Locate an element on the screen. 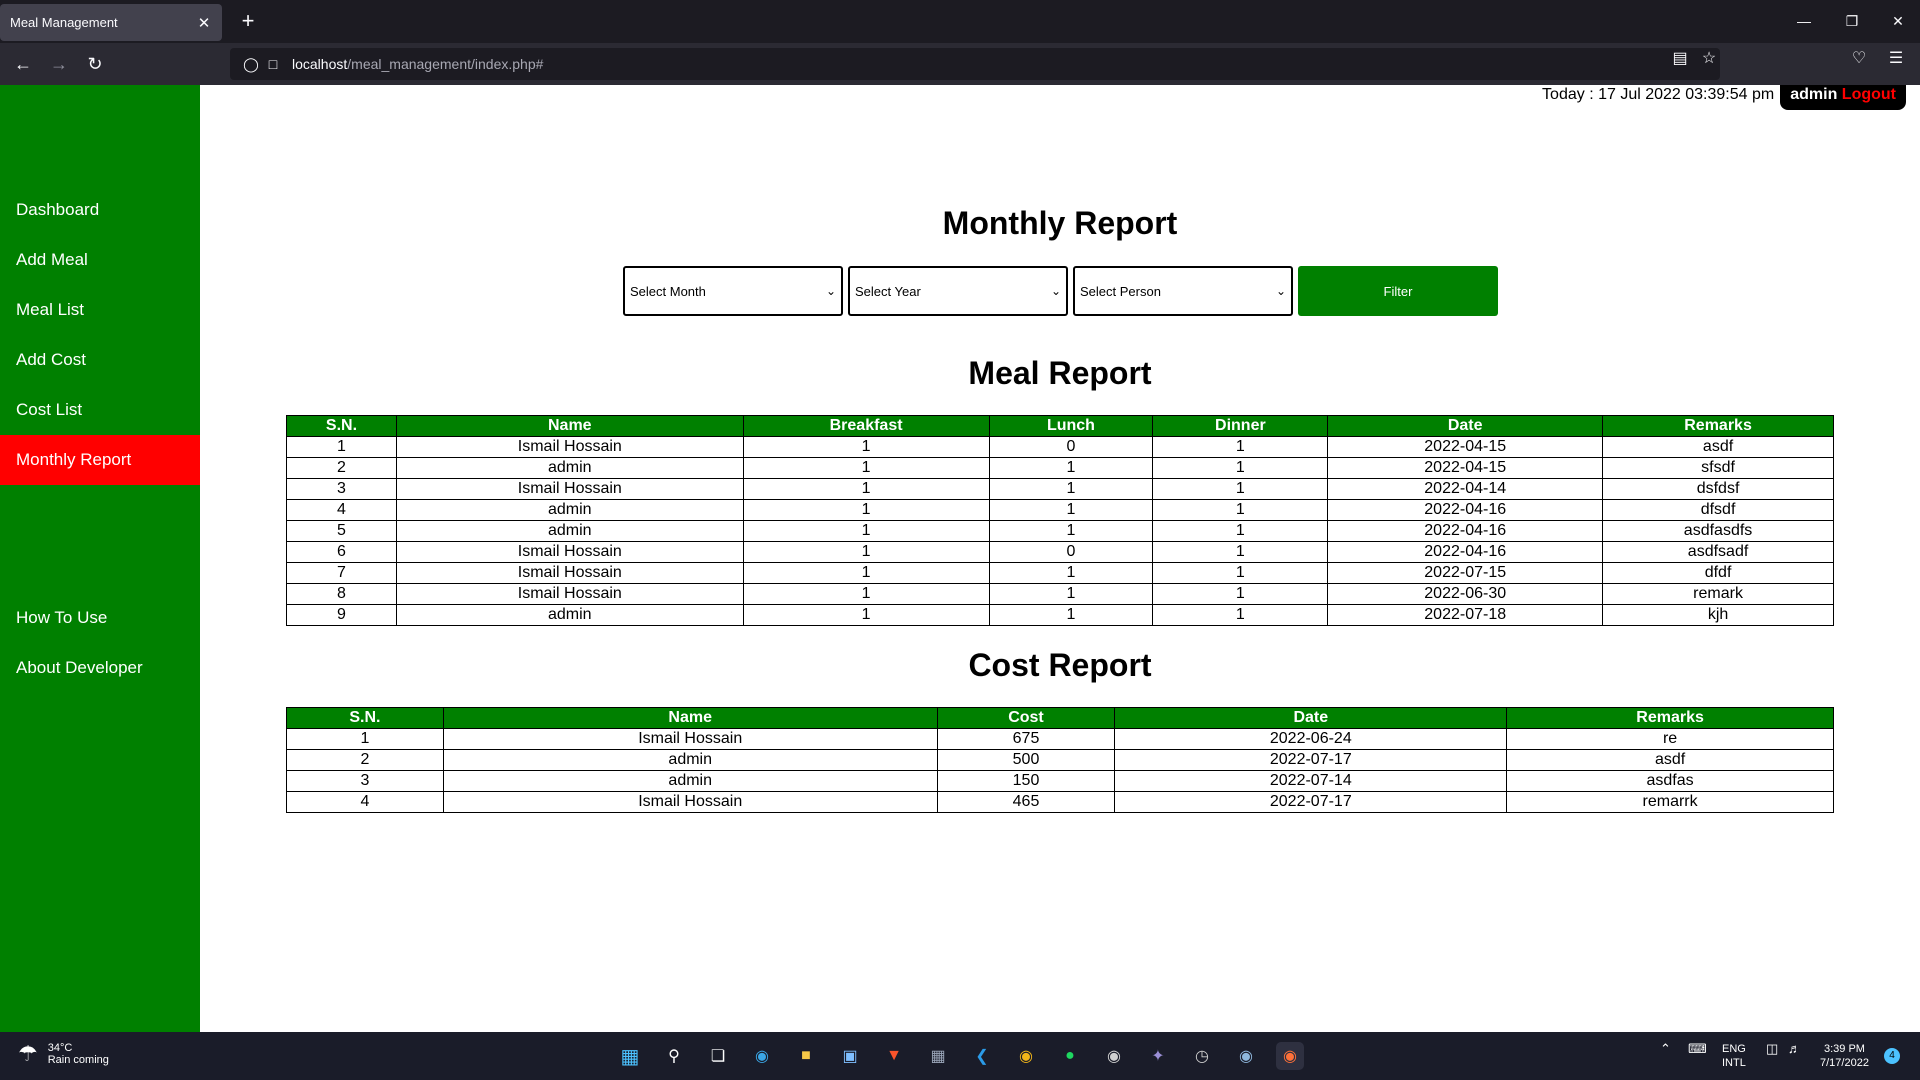  column-header: Remarks is located at coordinates (1670, 718).